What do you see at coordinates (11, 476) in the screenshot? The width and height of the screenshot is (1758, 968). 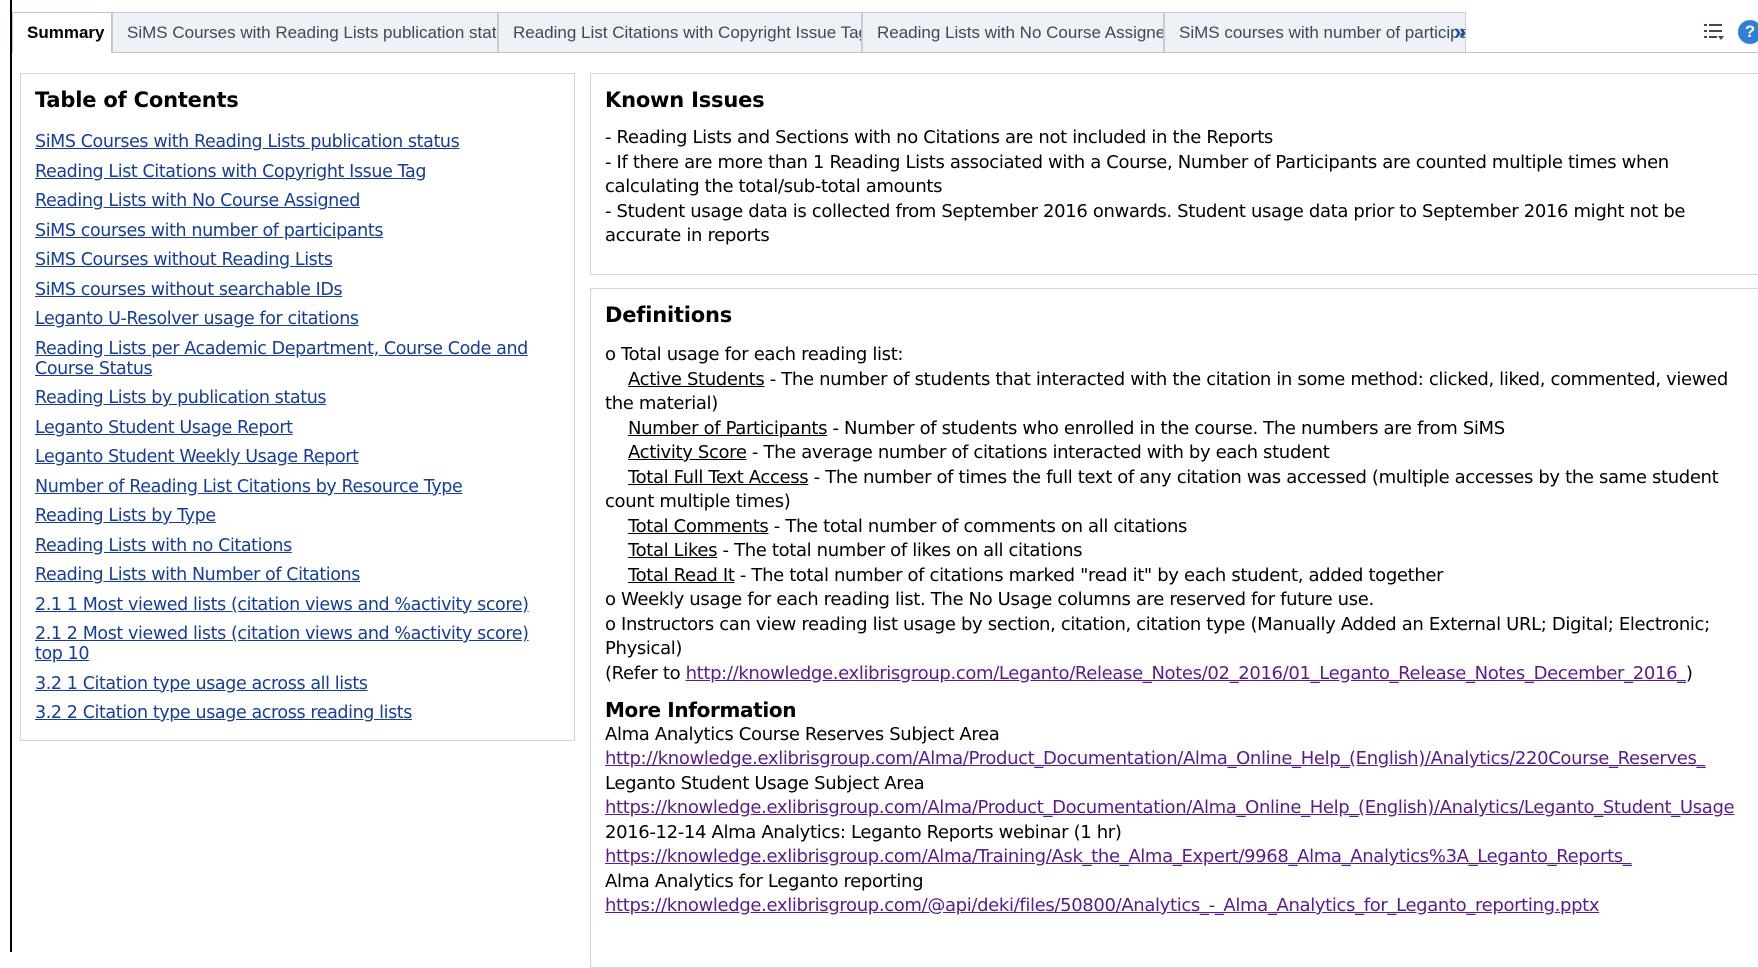 I see `window-frame-edge` at bounding box center [11, 476].